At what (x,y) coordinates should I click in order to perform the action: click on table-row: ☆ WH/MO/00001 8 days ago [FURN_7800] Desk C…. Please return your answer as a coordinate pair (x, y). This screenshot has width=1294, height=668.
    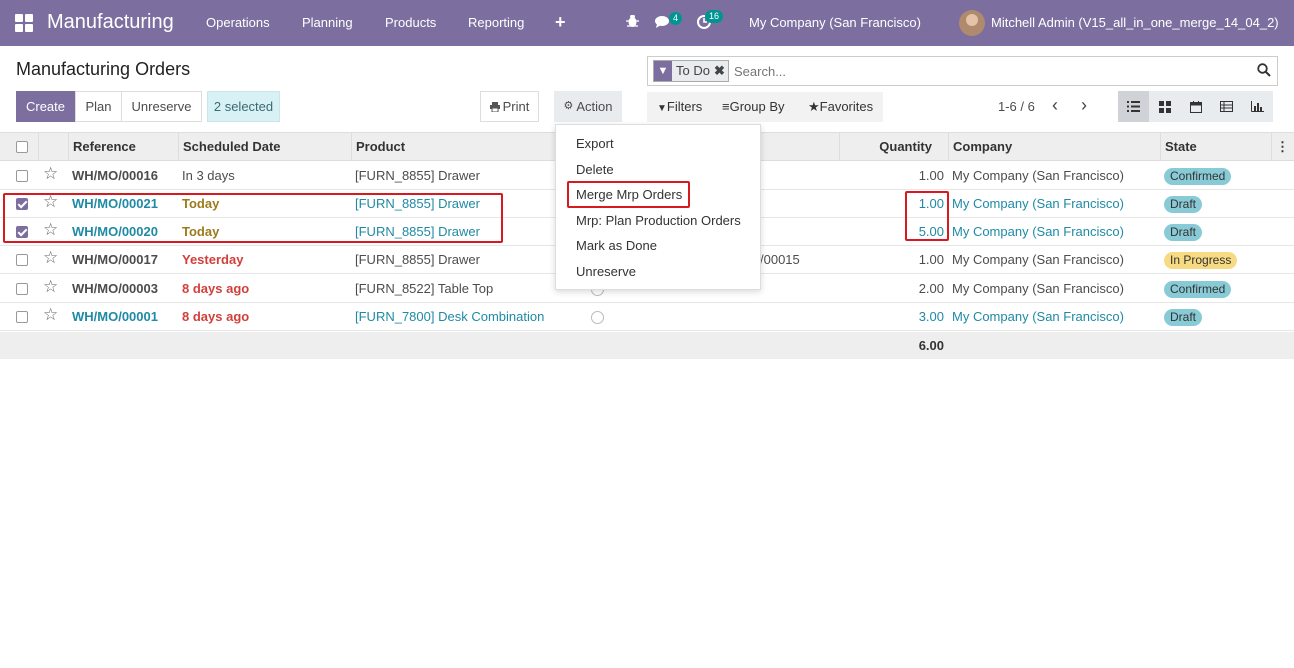
    Looking at the image, I should click on (647, 317).